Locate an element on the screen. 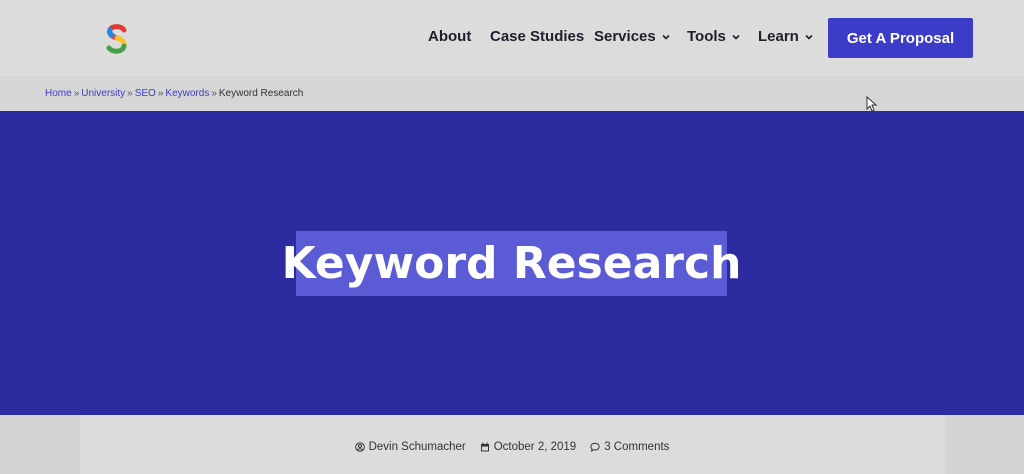 This screenshot has height=474, width=1024. nav-case-studies: Case Studies is located at coordinates (537, 36).